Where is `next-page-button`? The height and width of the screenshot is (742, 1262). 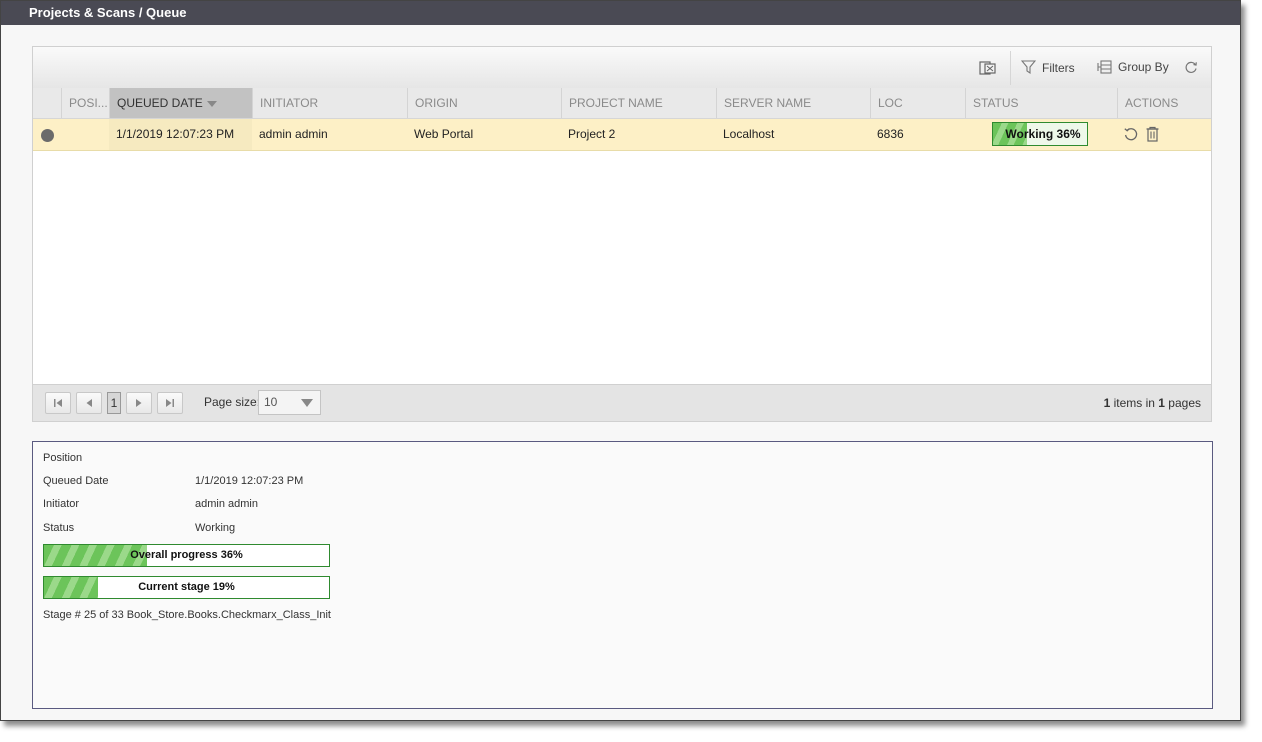 next-page-button is located at coordinates (139, 403).